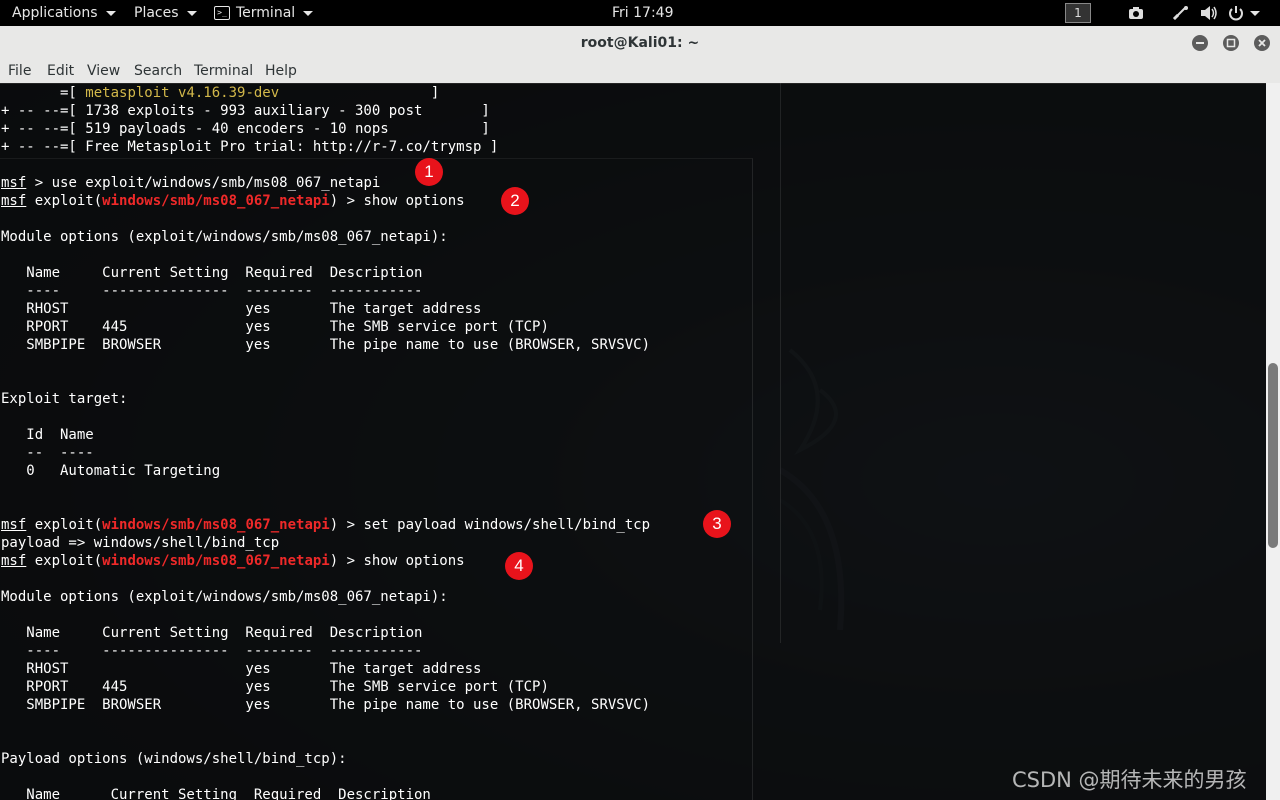 Image resolution: width=1280 pixels, height=800 pixels. What do you see at coordinates (64, 399) in the screenshot?
I see `output-line: Exploit target:` at bounding box center [64, 399].